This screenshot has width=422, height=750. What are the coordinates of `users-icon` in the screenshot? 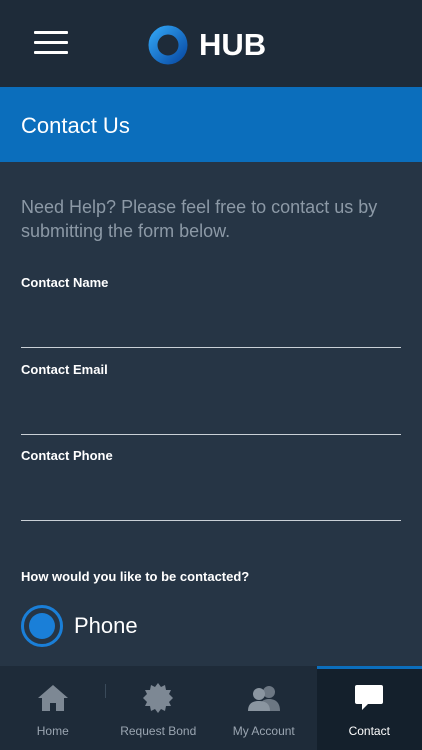 It's located at (264, 698).